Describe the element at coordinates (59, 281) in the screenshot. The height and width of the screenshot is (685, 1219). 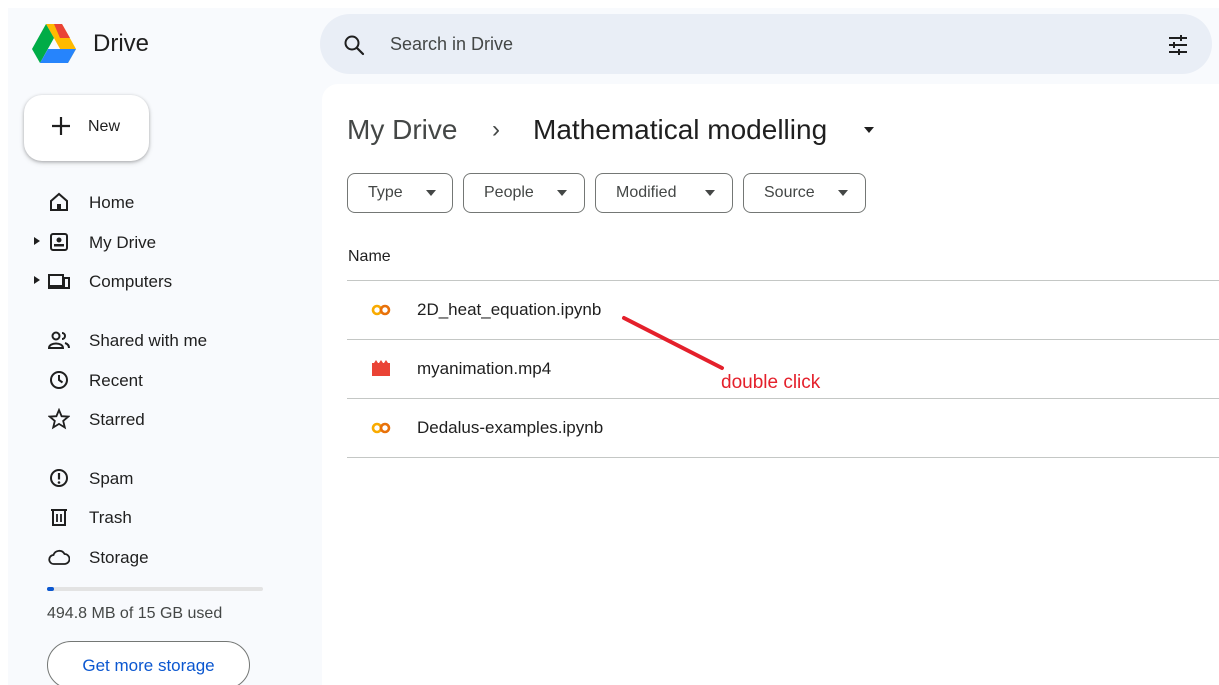
I see `computers-icon` at that location.